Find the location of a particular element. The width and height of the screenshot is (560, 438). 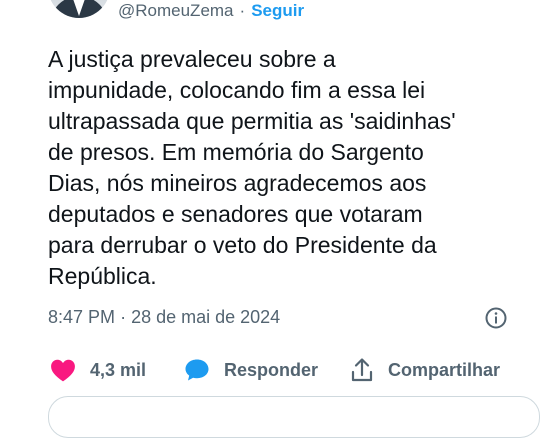

author-handle: @RomeuZema is located at coordinates (176, 10).